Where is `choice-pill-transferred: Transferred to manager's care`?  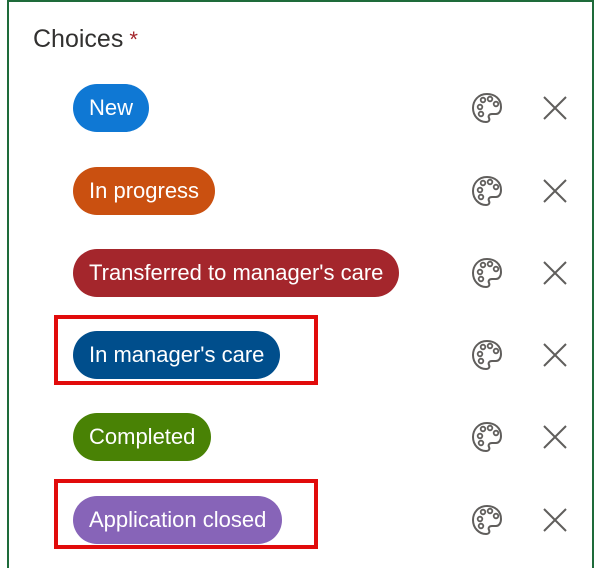 choice-pill-transferred: Transferred to manager's care is located at coordinates (236, 273).